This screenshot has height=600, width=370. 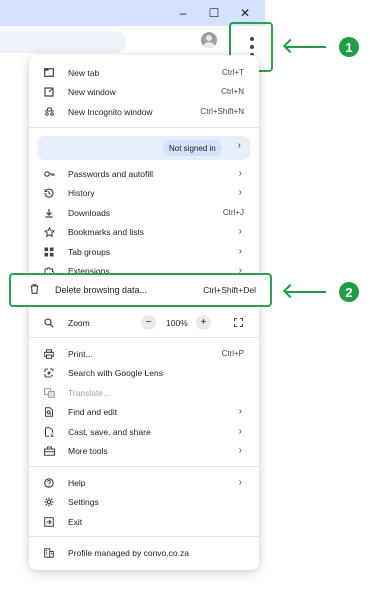 I want to click on menu-item-print: Print... Ctrl+P, so click(x=144, y=353).